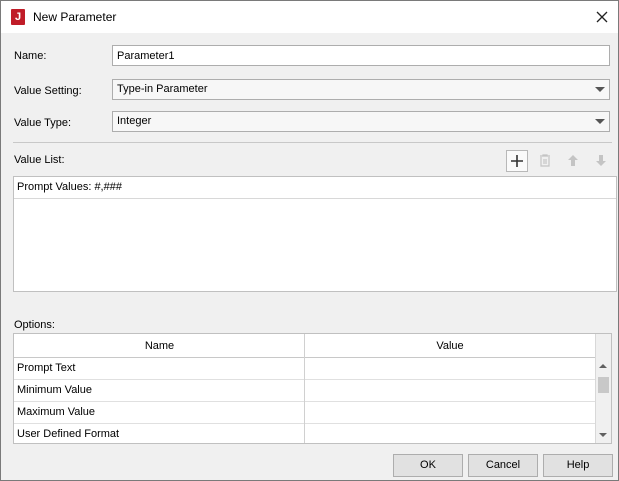 This screenshot has height=481, width=619. I want to click on app-logo-icon: J, so click(18, 17).